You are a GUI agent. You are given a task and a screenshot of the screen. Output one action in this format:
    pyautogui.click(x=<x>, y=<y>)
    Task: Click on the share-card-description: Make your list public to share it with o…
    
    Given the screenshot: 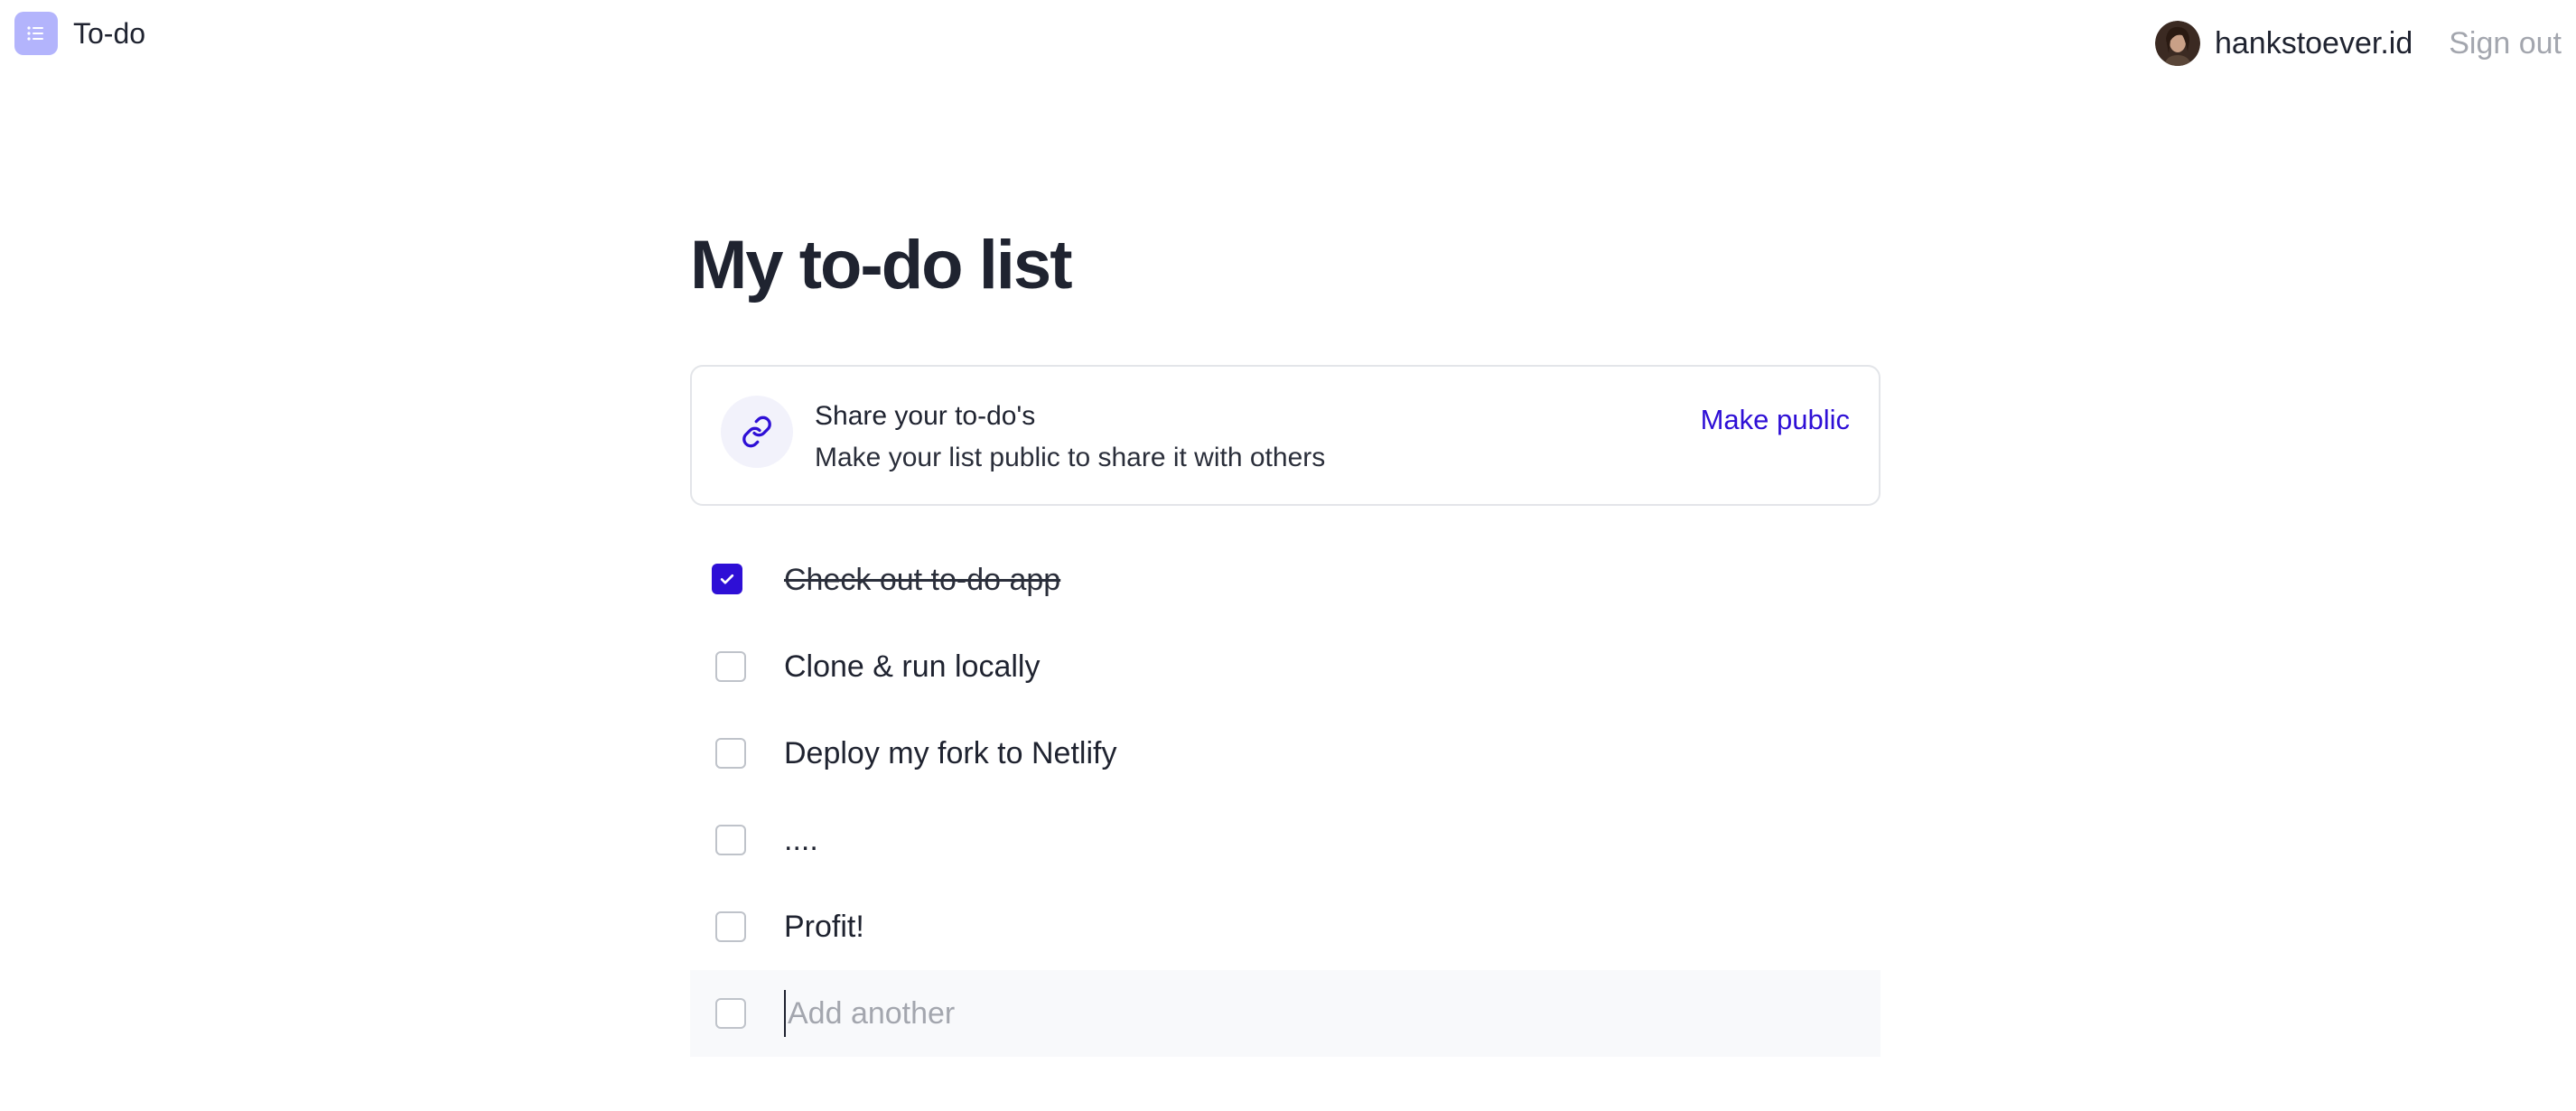 What is the action you would take?
    pyautogui.click(x=1070, y=457)
    